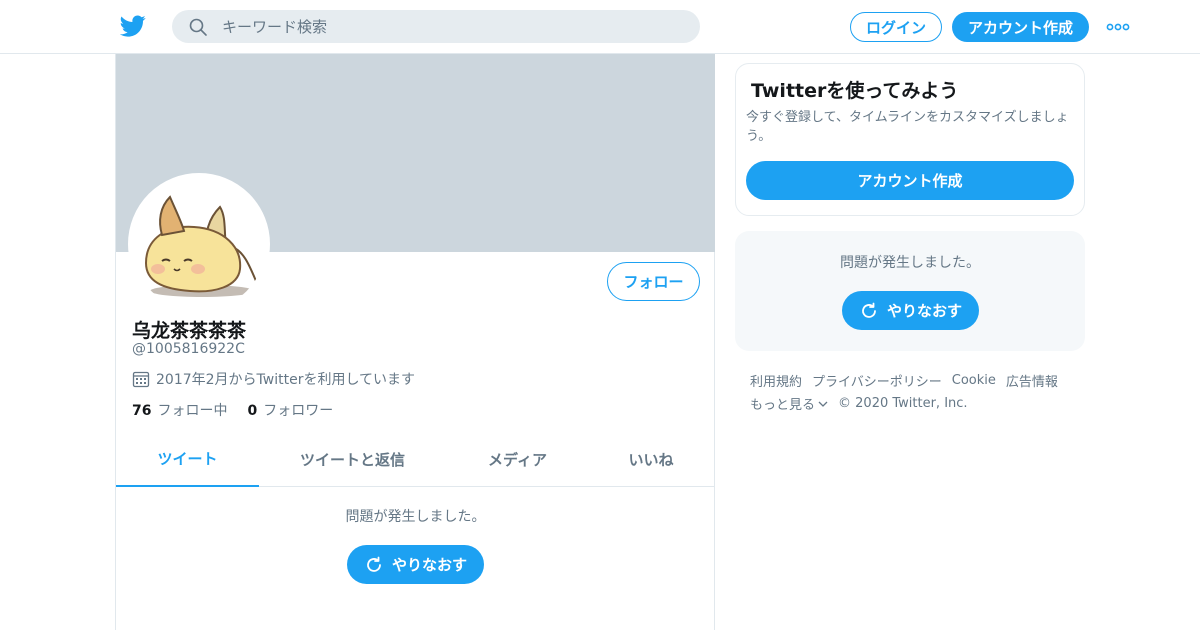 The image size is (1200, 630). Describe the element at coordinates (242, 410) in the screenshot. I see `profile-stats: 76 フォロー中 0 フォロワー` at that location.